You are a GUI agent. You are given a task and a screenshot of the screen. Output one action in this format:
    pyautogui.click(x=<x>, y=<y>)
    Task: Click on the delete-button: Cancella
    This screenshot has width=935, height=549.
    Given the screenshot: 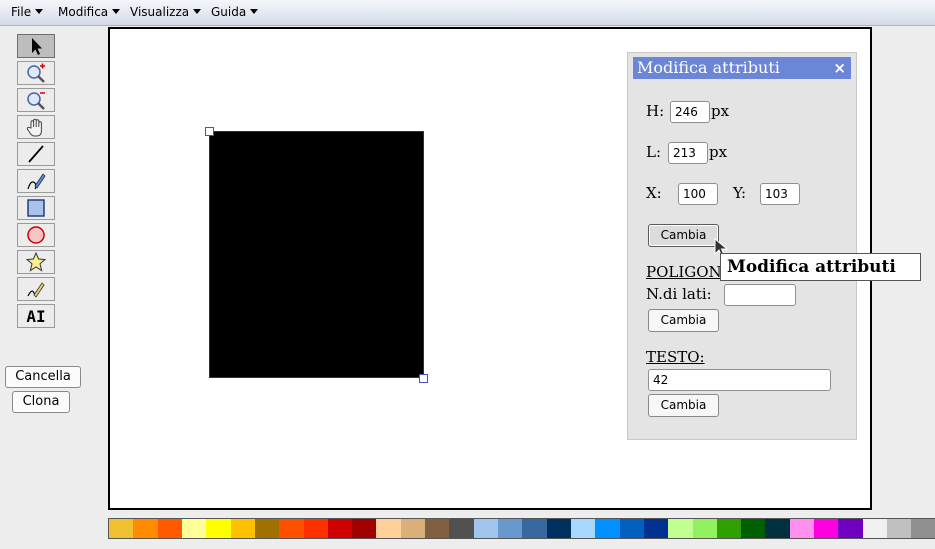 What is the action you would take?
    pyautogui.click(x=43, y=377)
    